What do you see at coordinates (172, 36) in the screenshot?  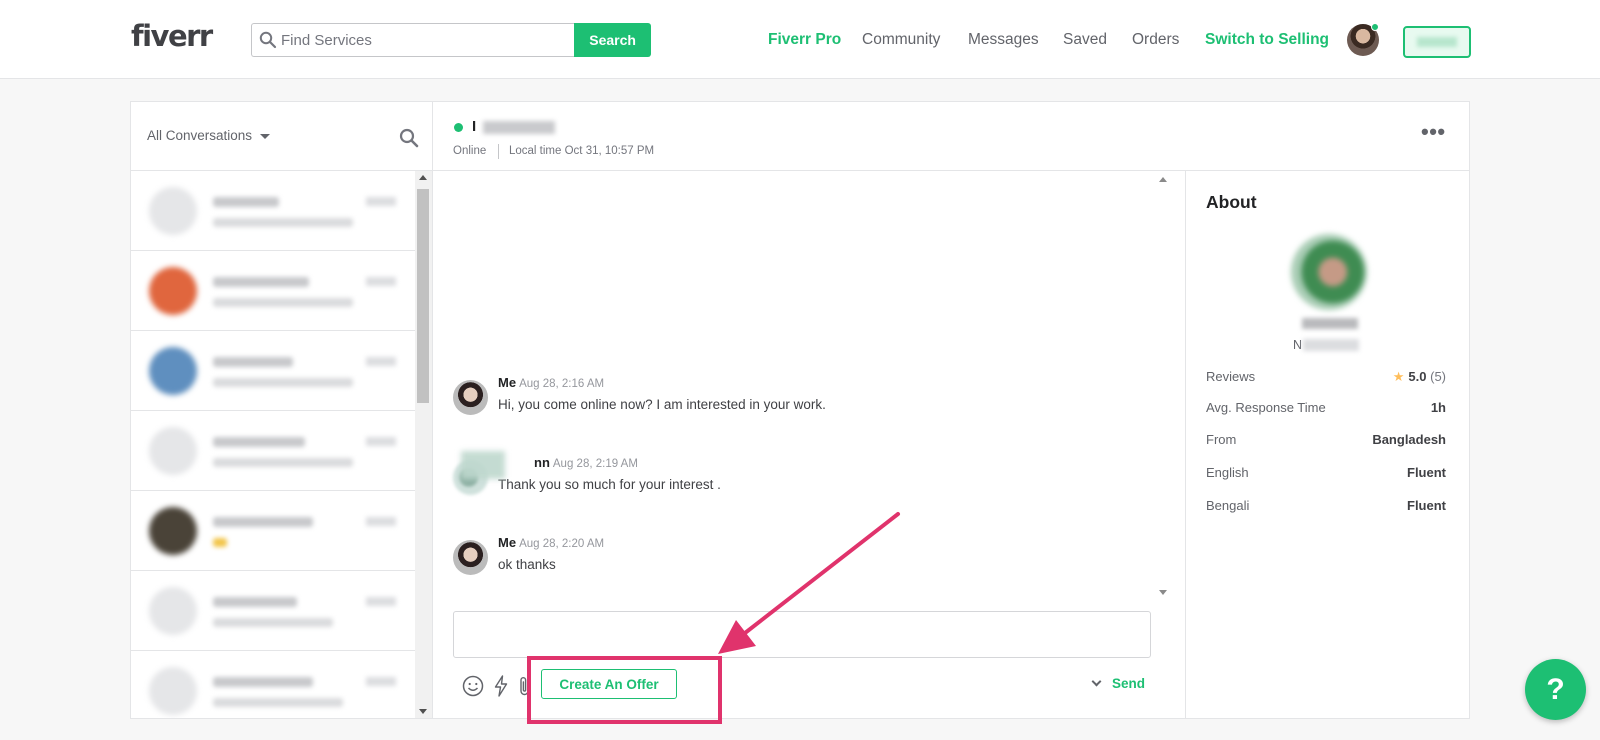 I see `fiverr-logo: fiverr` at bounding box center [172, 36].